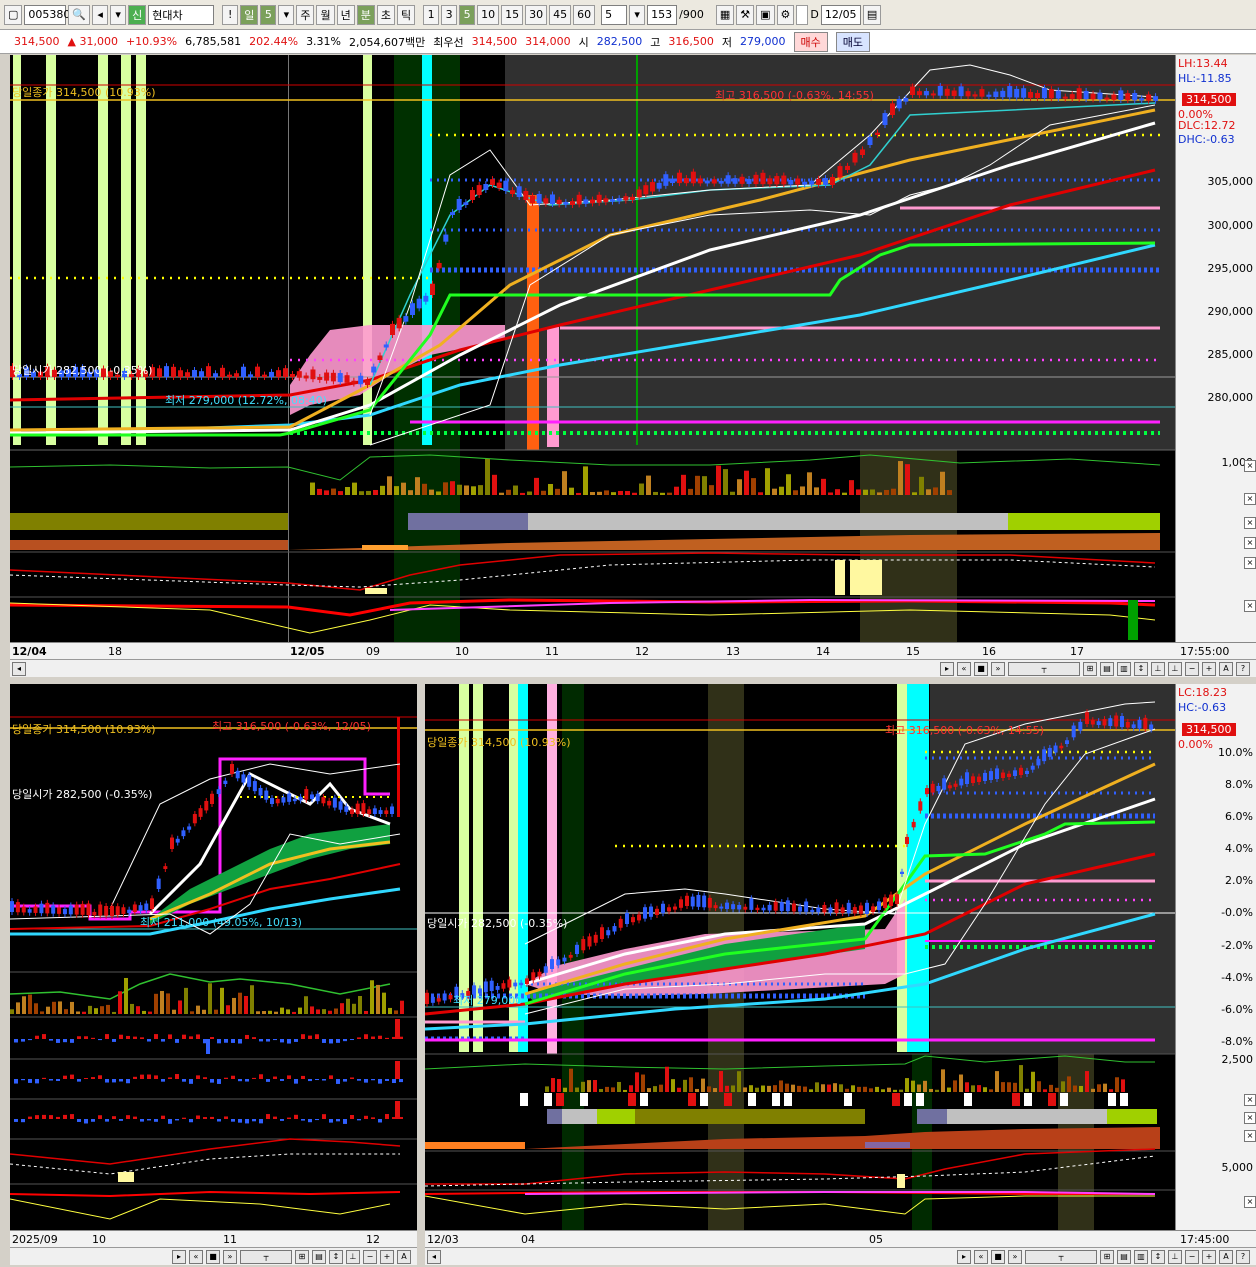 Image resolution: width=1256 pixels, height=1267 pixels. Describe the element at coordinates (221, 922) in the screenshot. I see `low-label: 최저 211,000 (49.05%, 10/13)` at that location.